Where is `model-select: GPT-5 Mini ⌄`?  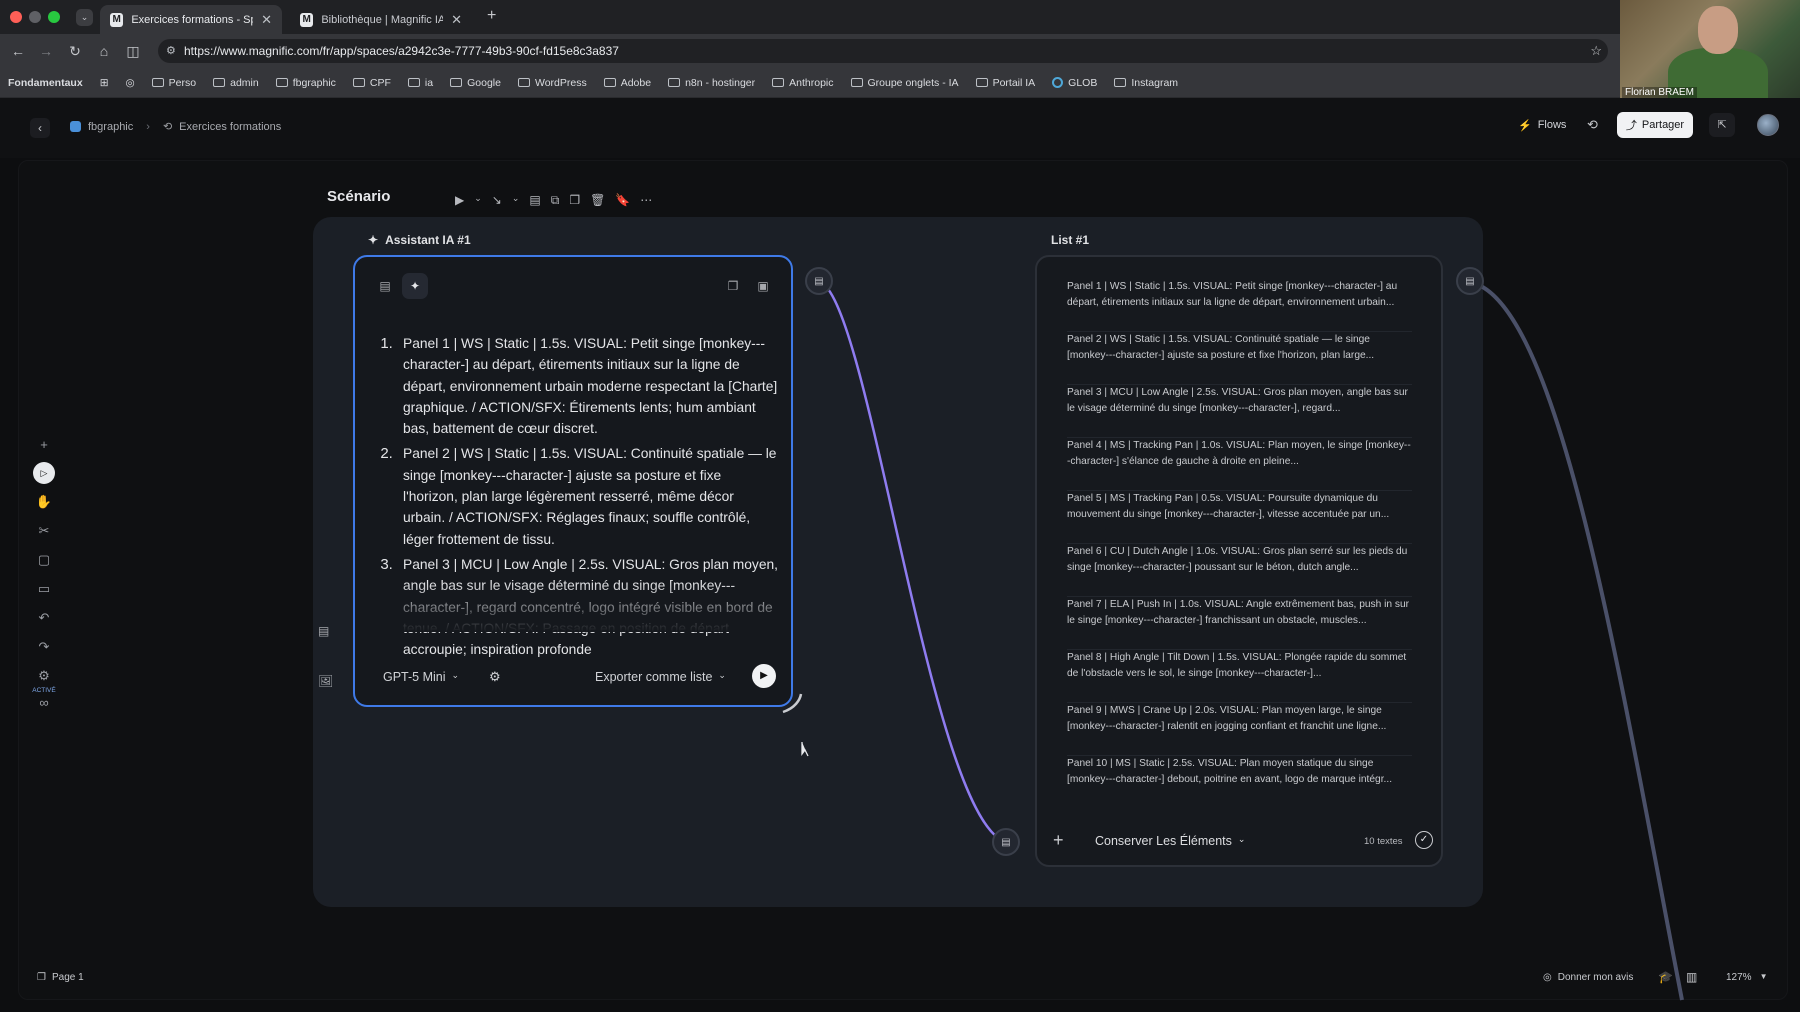
model-select: GPT-5 Mini ⌄ is located at coordinates (421, 677).